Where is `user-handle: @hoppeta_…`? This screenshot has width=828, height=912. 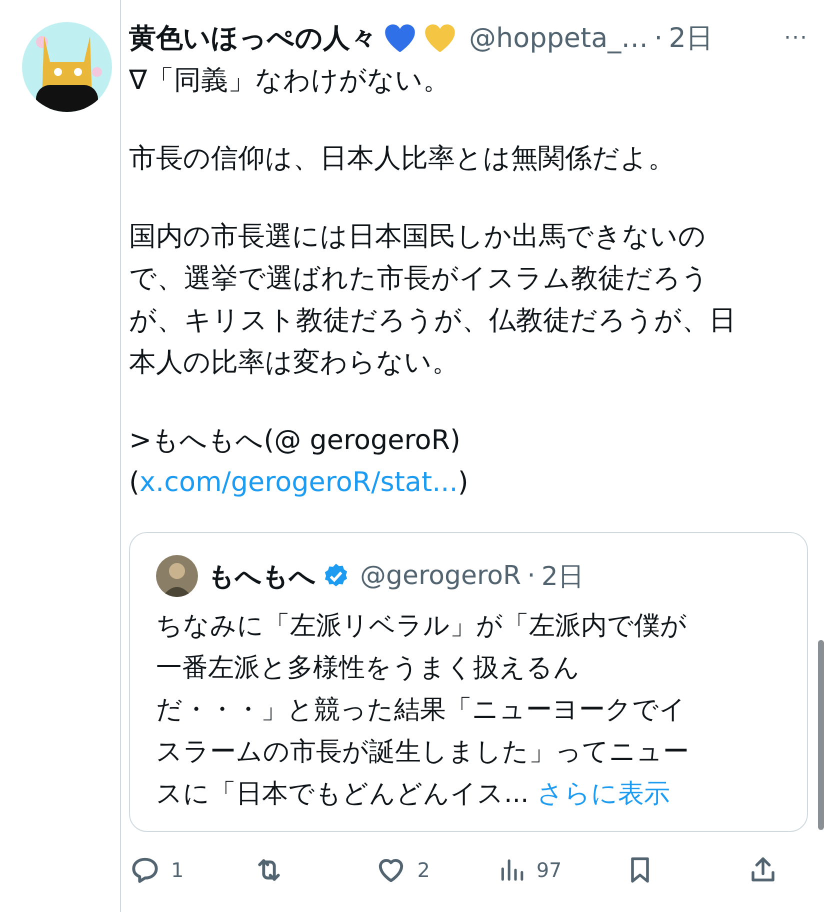 user-handle: @hoppeta_… is located at coordinates (558, 38).